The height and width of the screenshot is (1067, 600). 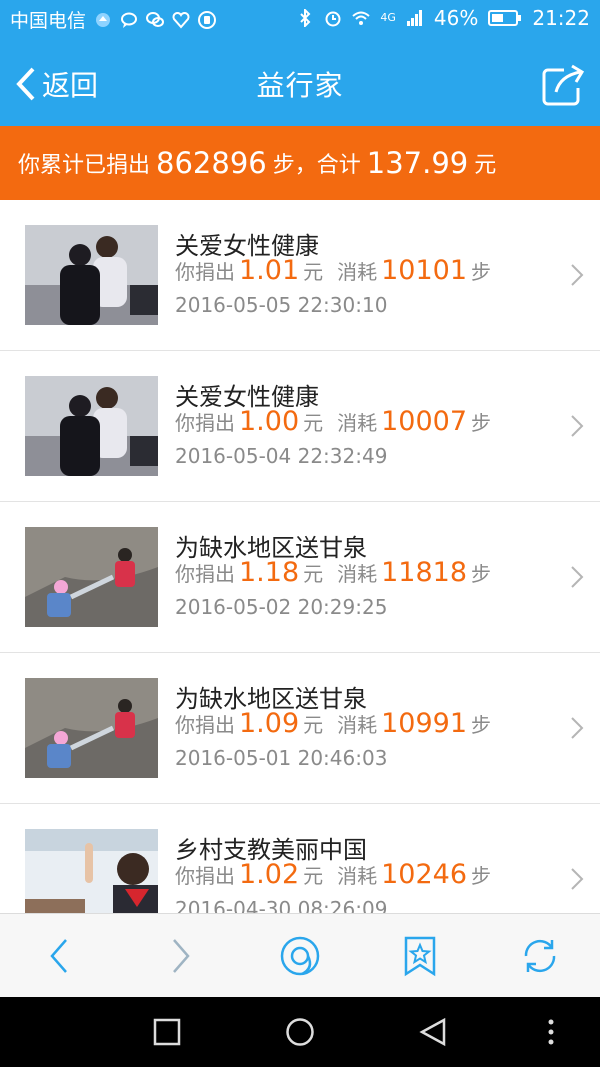 I want to click on wifi-icon, so click(x=361, y=18).